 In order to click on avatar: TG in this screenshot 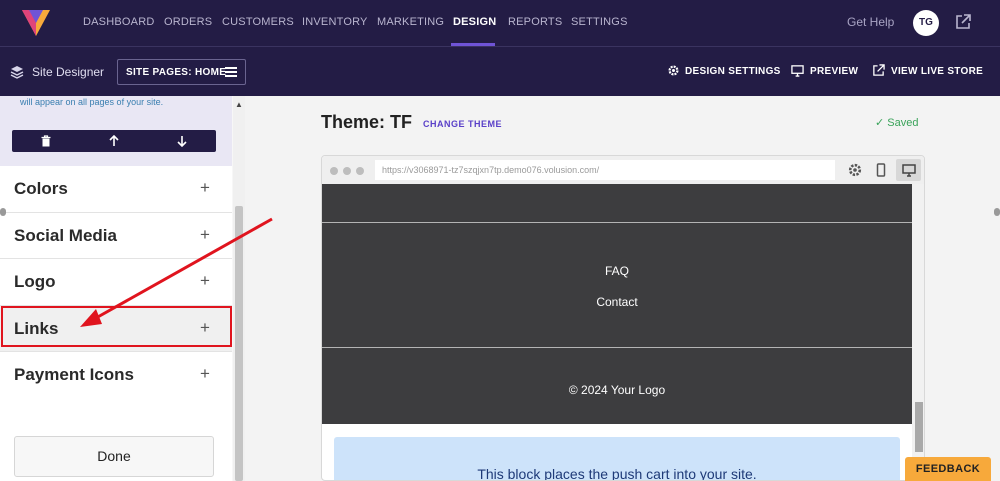, I will do `click(926, 23)`.